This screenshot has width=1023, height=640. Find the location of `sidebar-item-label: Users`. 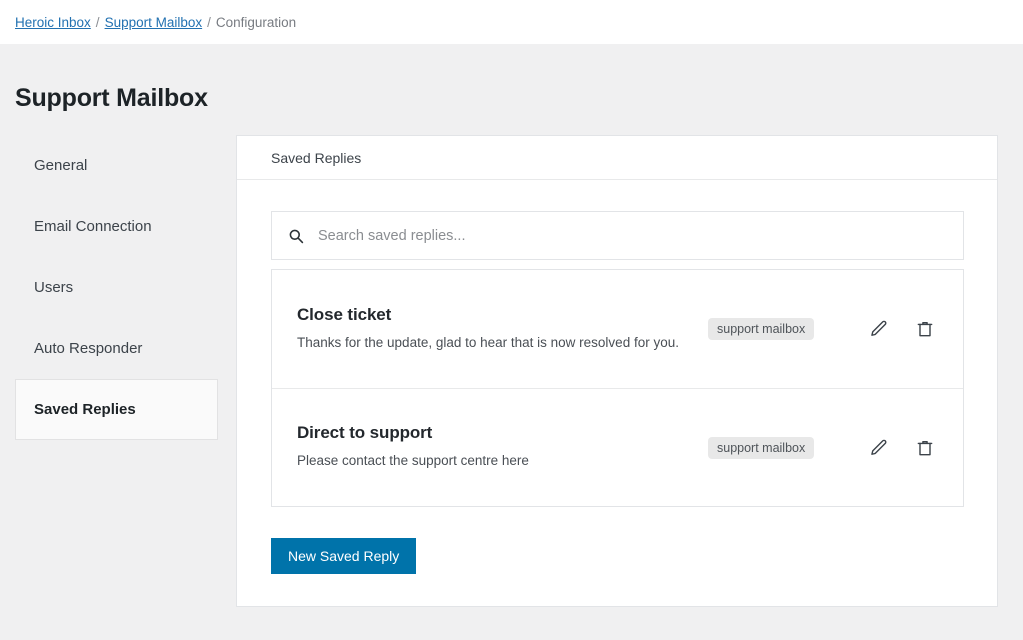

sidebar-item-label: Users is located at coordinates (54, 287).